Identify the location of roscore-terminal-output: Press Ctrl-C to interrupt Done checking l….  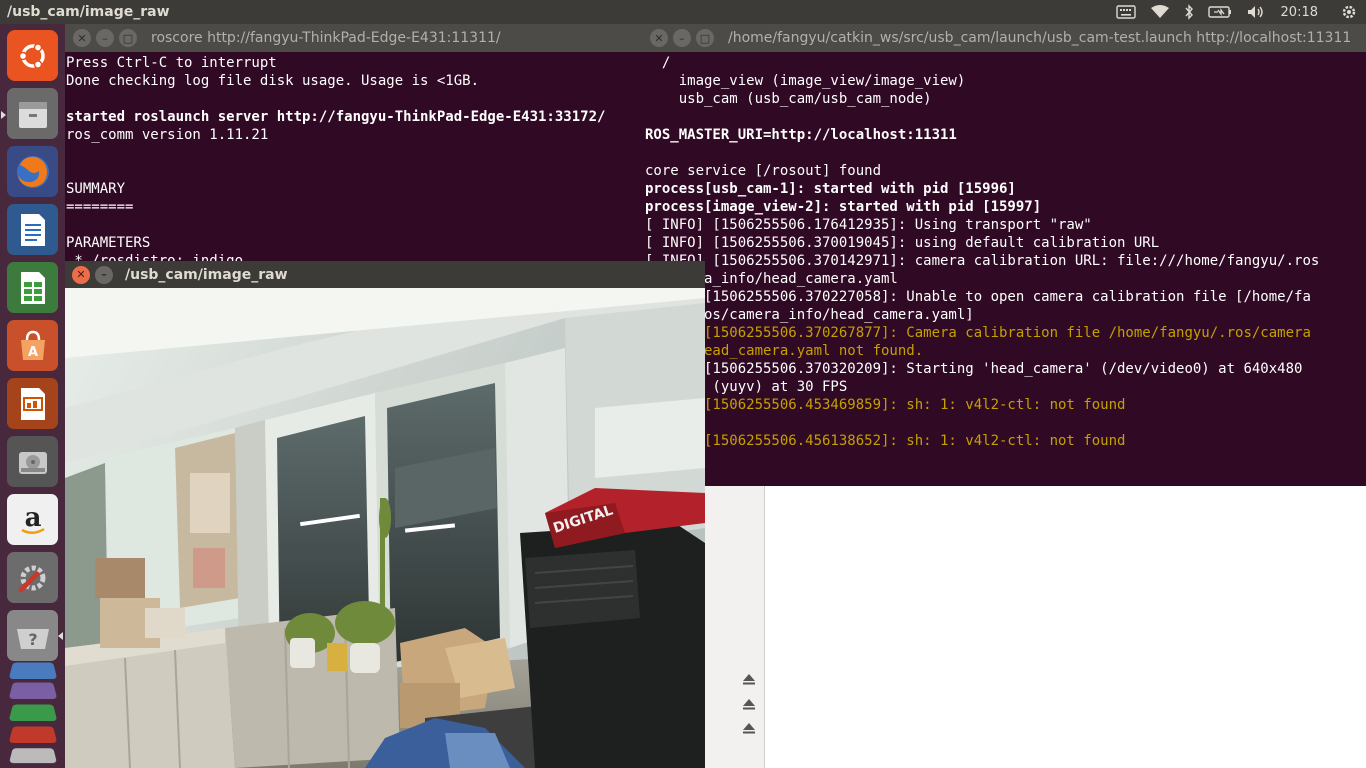
(355, 157).